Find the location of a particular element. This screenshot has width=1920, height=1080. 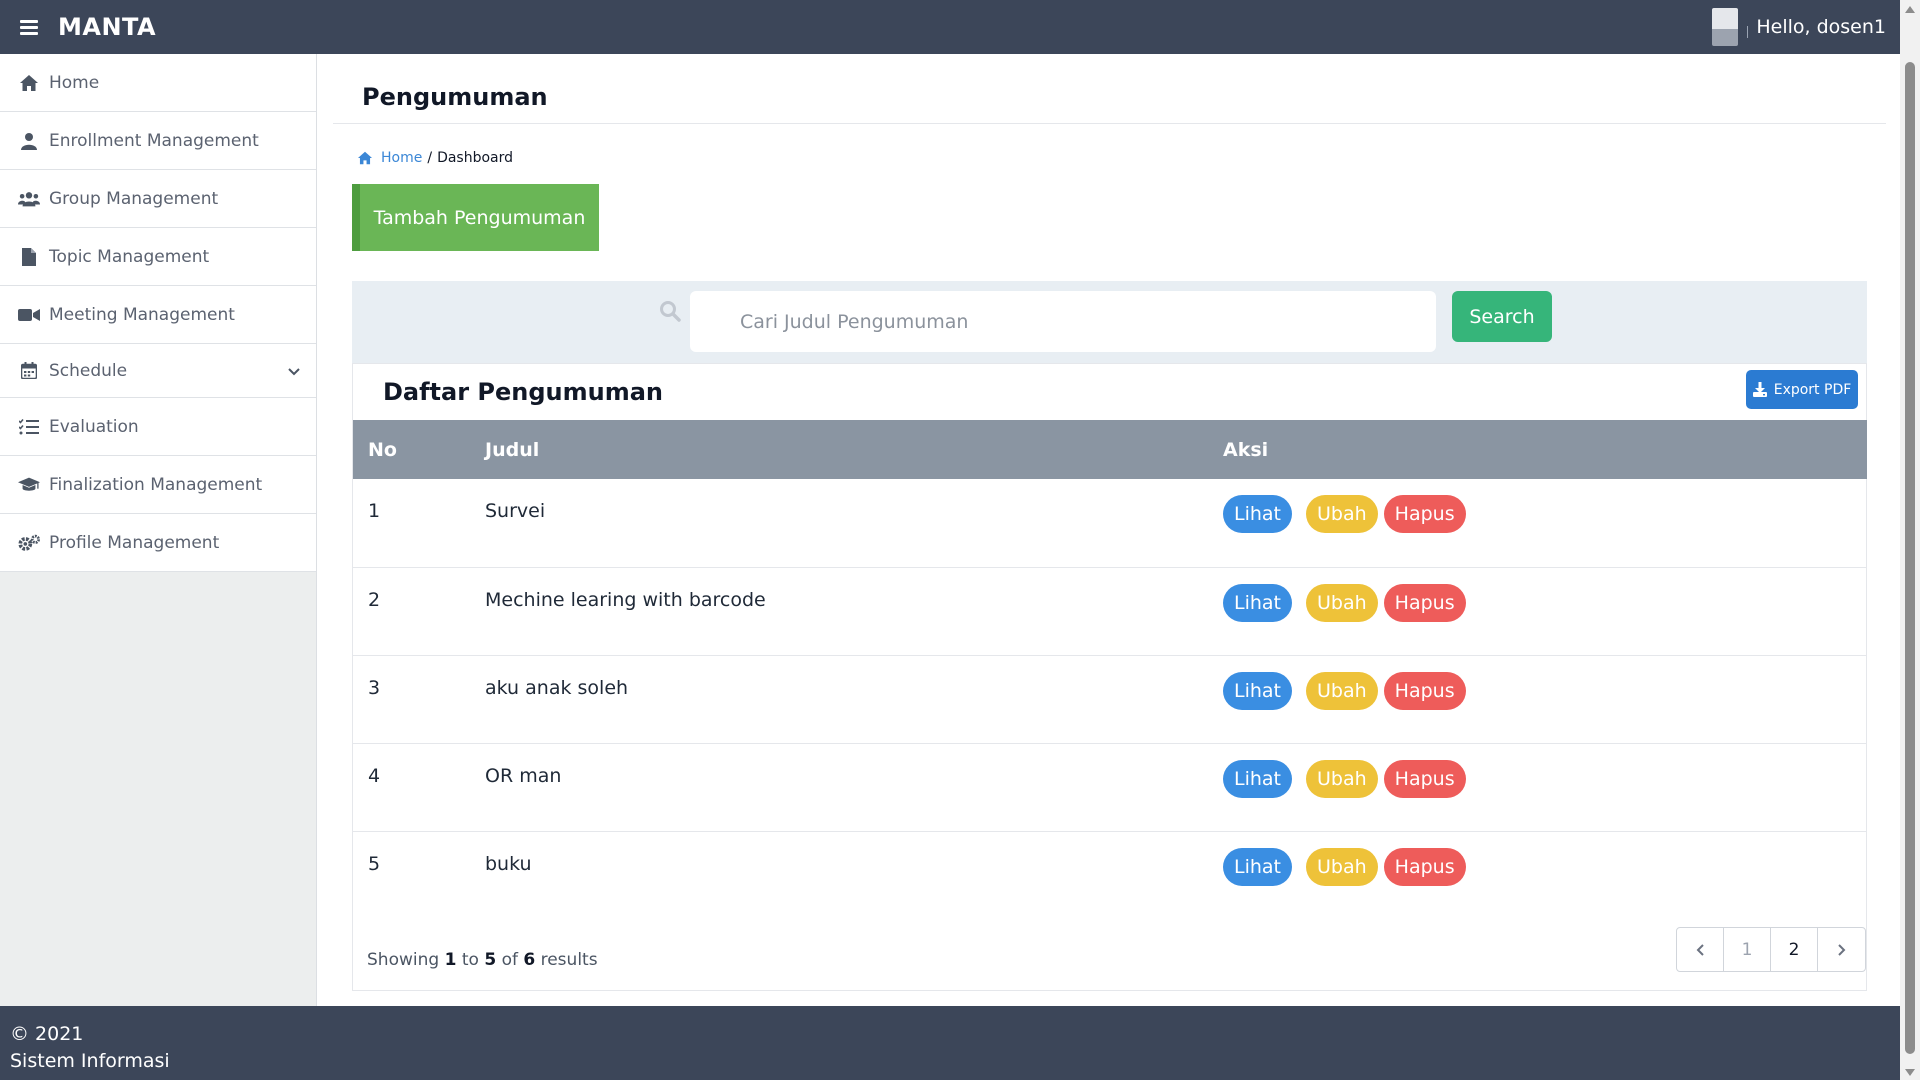

chevron-right-icon is located at coordinates (1841, 949).